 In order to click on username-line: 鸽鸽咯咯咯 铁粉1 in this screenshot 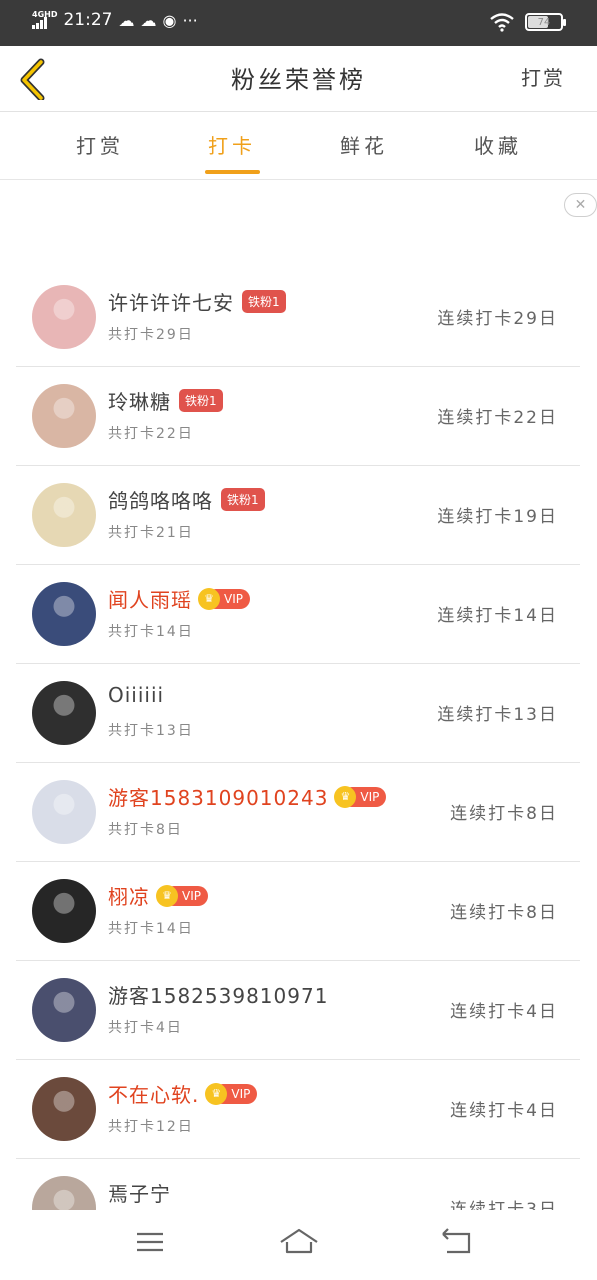, I will do `click(186, 499)`.